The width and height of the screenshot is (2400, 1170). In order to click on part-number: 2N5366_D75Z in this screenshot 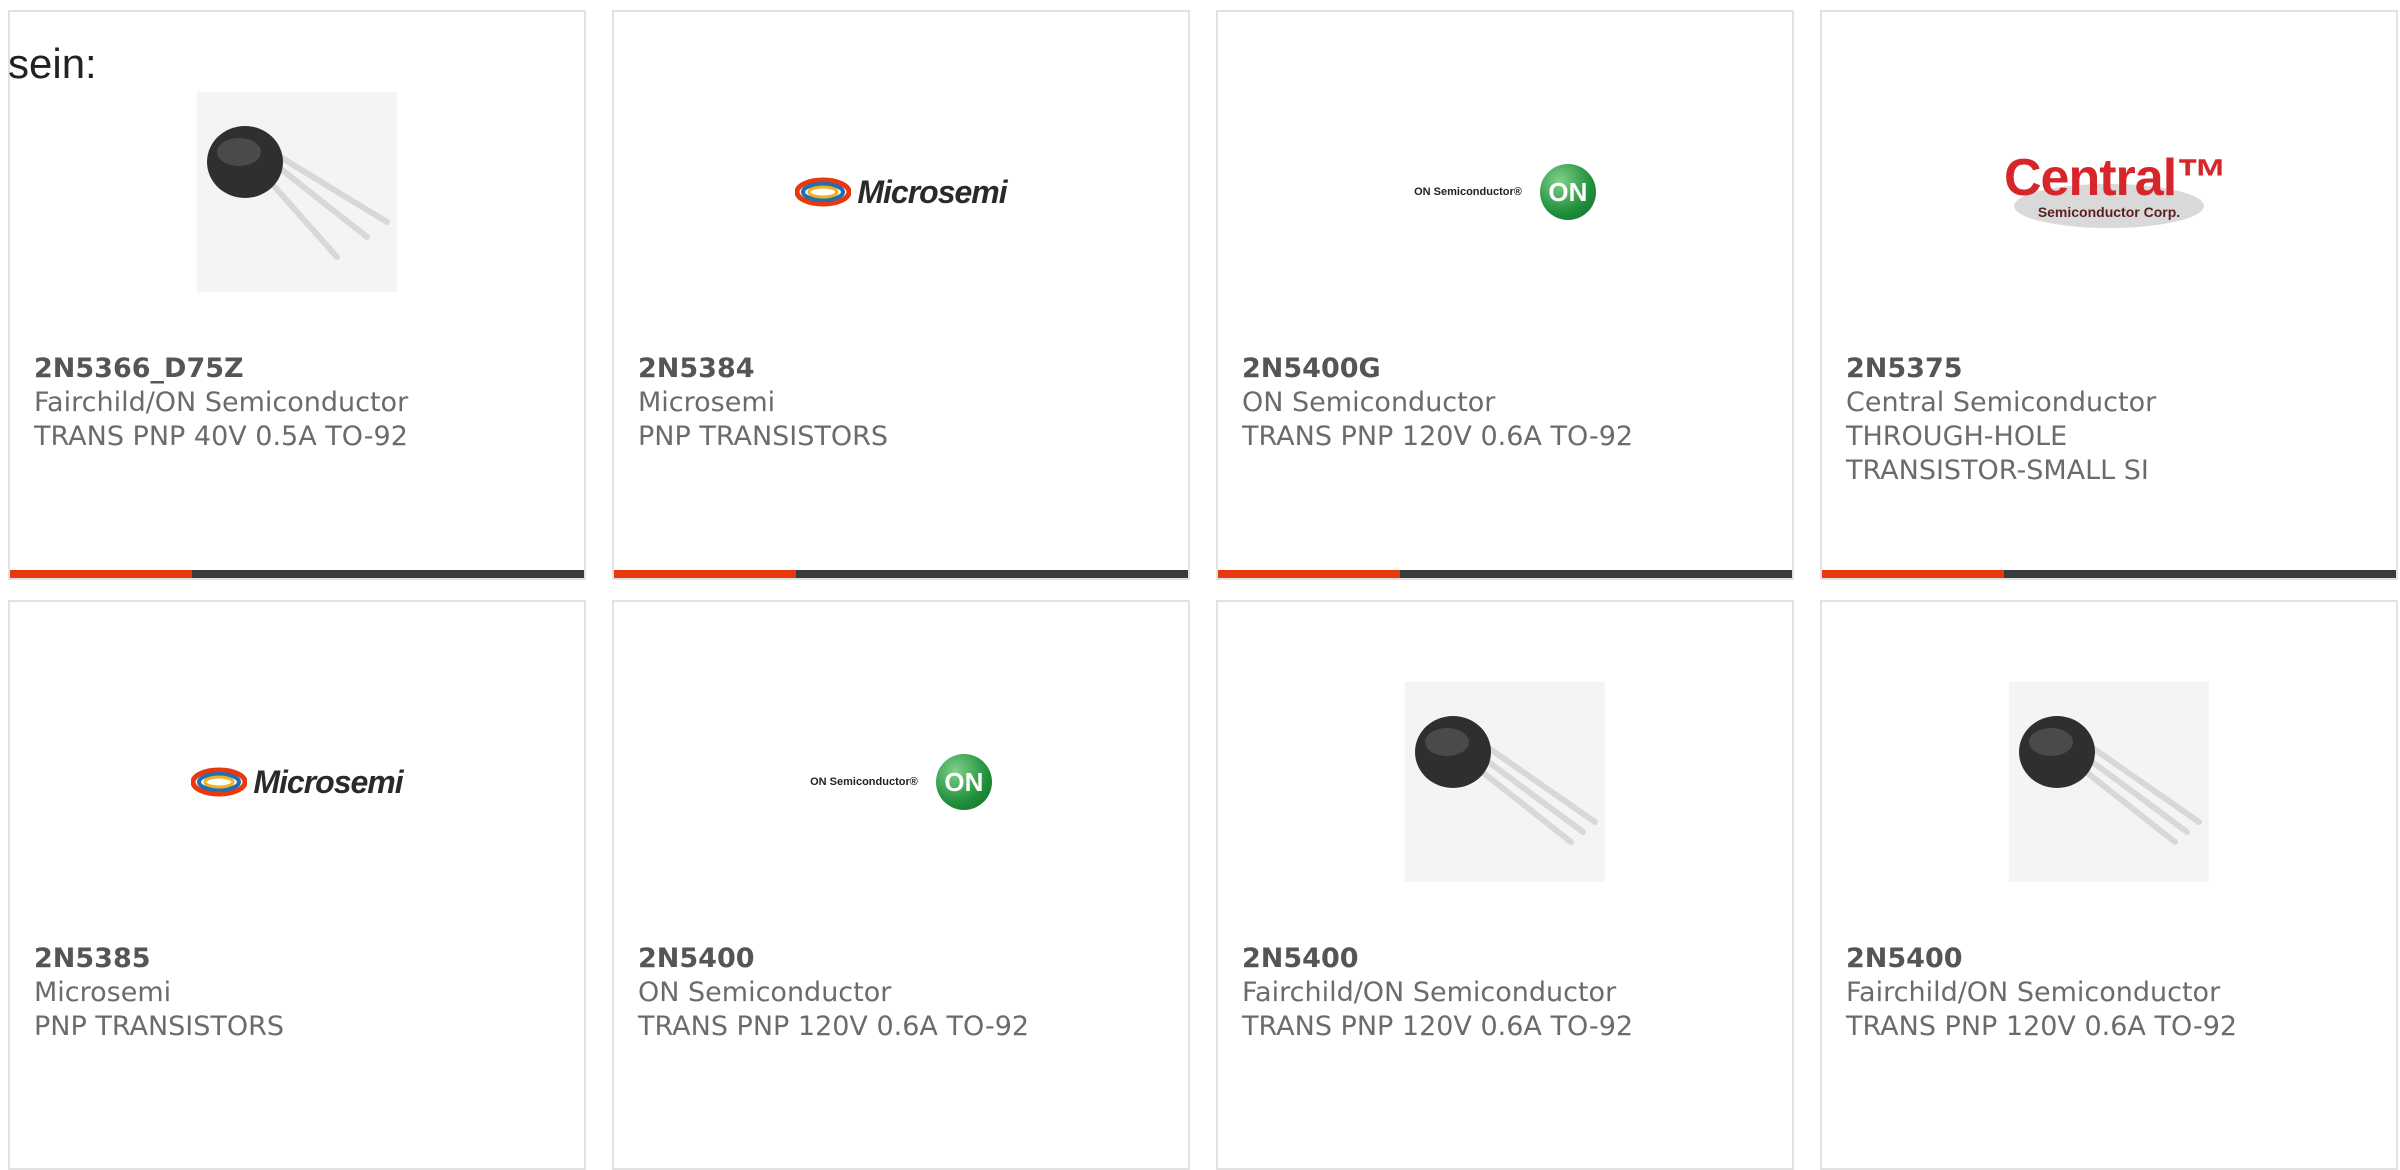, I will do `click(269, 369)`.